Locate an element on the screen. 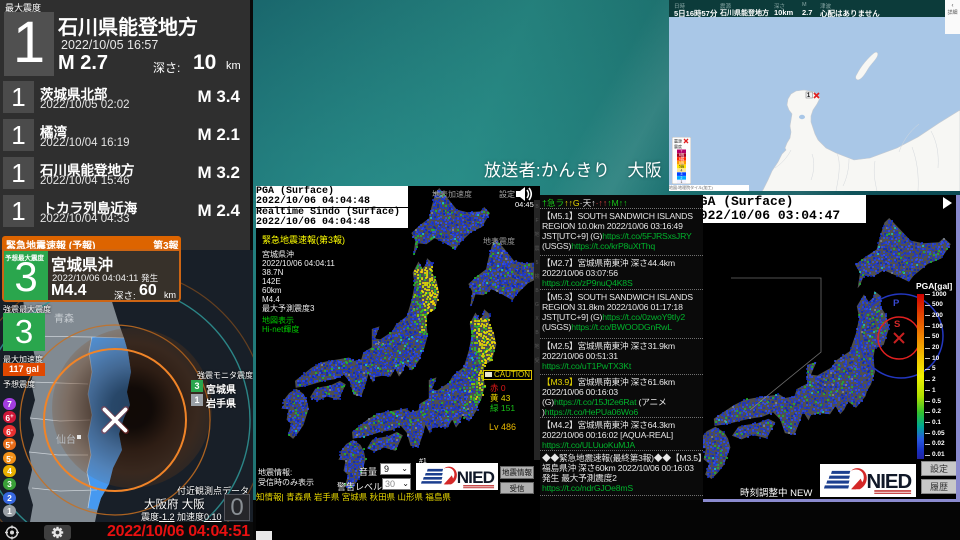  svg-text: 震度 is located at coordinates (678, 146).